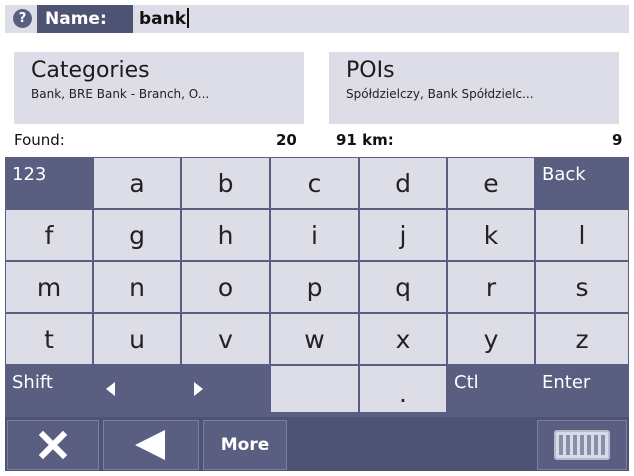 This screenshot has height=476, width=634. What do you see at coordinates (314, 235) in the screenshot?
I see `key-i: i` at bounding box center [314, 235].